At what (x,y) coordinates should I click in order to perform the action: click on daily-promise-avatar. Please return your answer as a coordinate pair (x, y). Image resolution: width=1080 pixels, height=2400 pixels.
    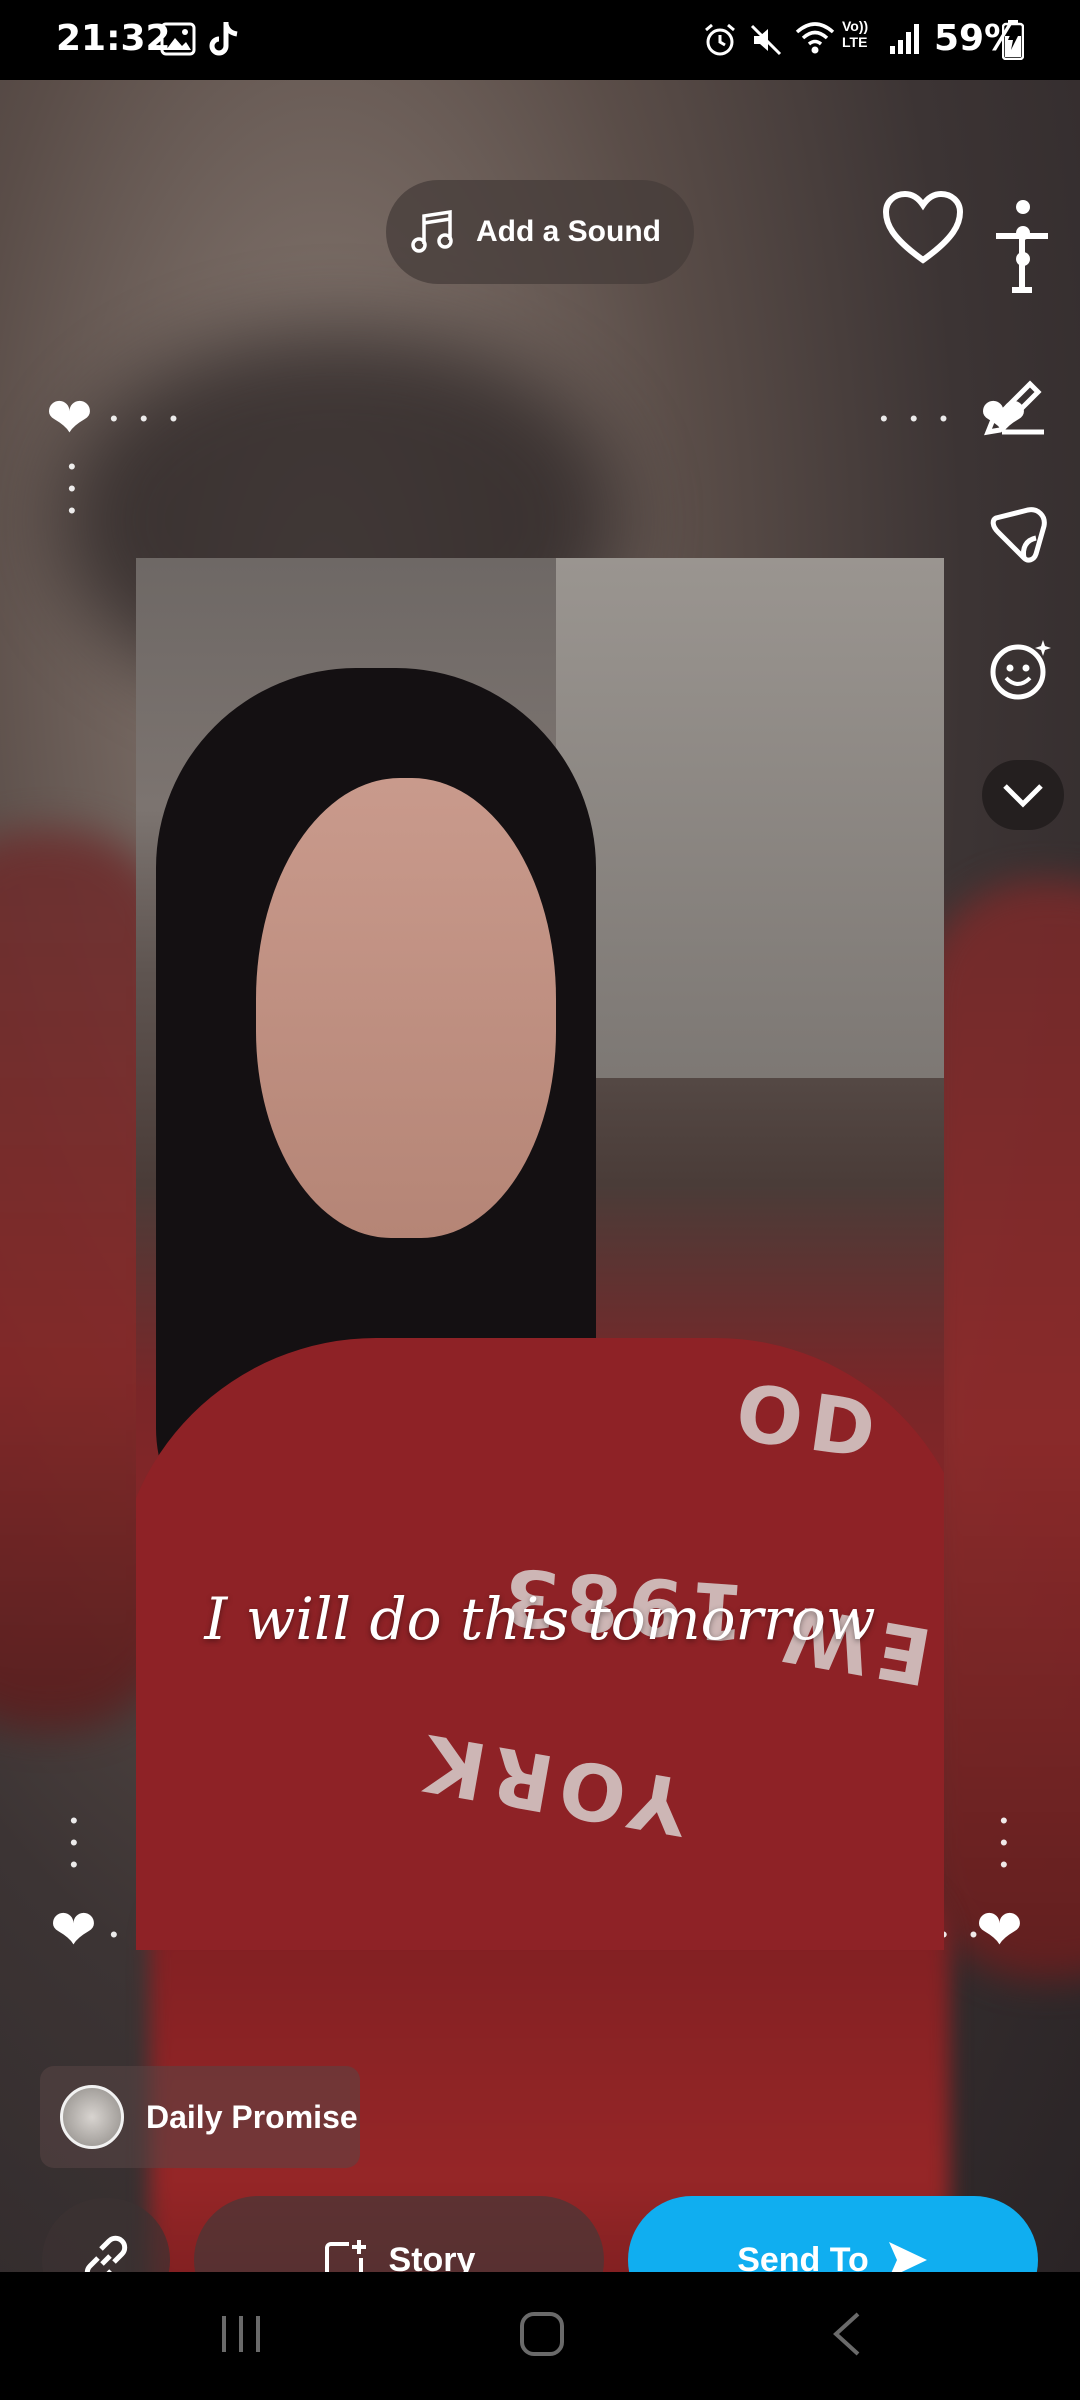
    Looking at the image, I should click on (92, 2117).